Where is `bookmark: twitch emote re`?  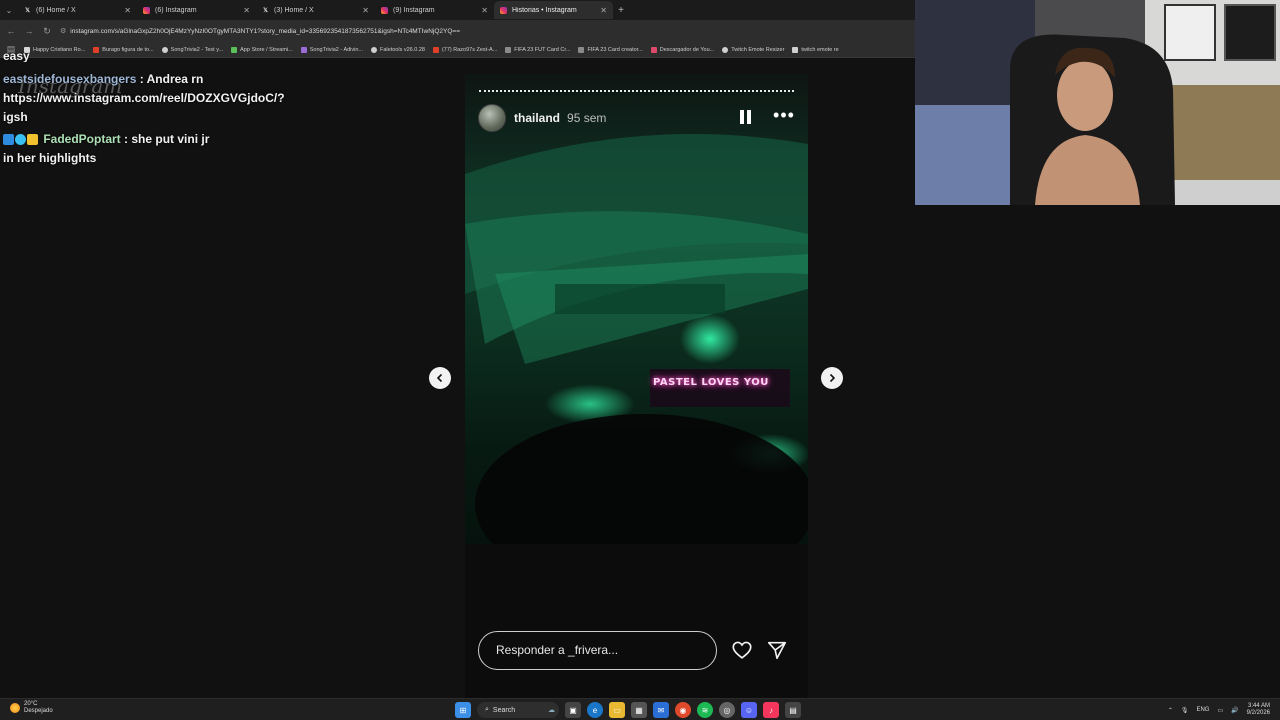 bookmark: twitch emote re is located at coordinates (815, 49).